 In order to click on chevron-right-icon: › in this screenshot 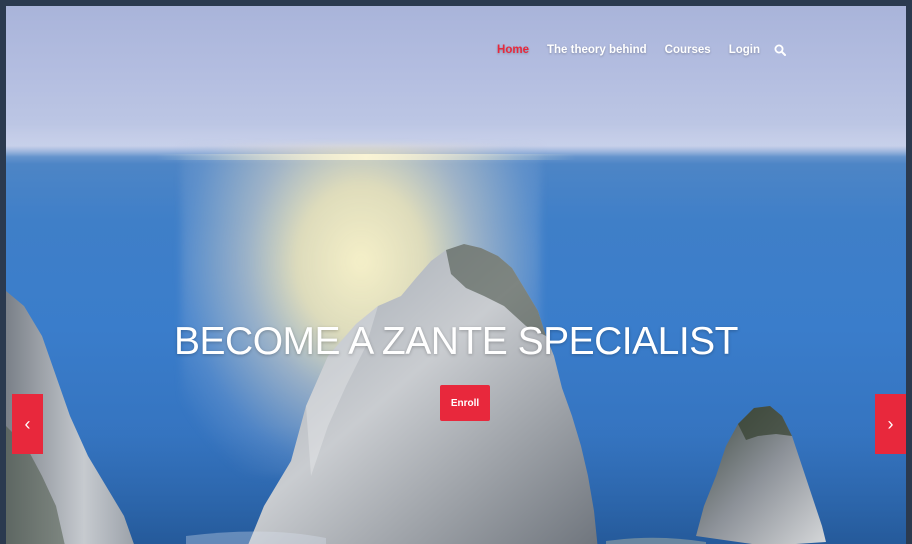, I will do `click(890, 423)`.